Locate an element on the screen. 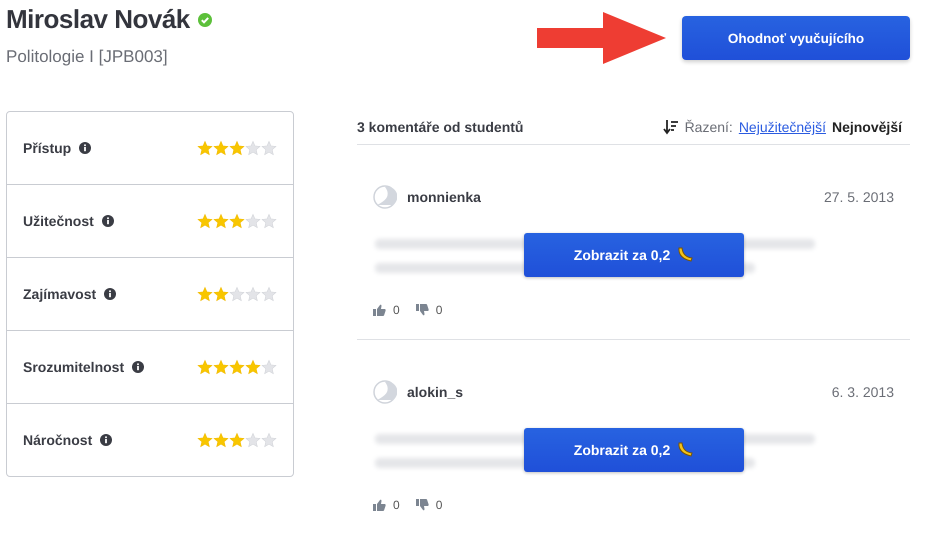  sort-option: Nejnovější is located at coordinates (867, 127).